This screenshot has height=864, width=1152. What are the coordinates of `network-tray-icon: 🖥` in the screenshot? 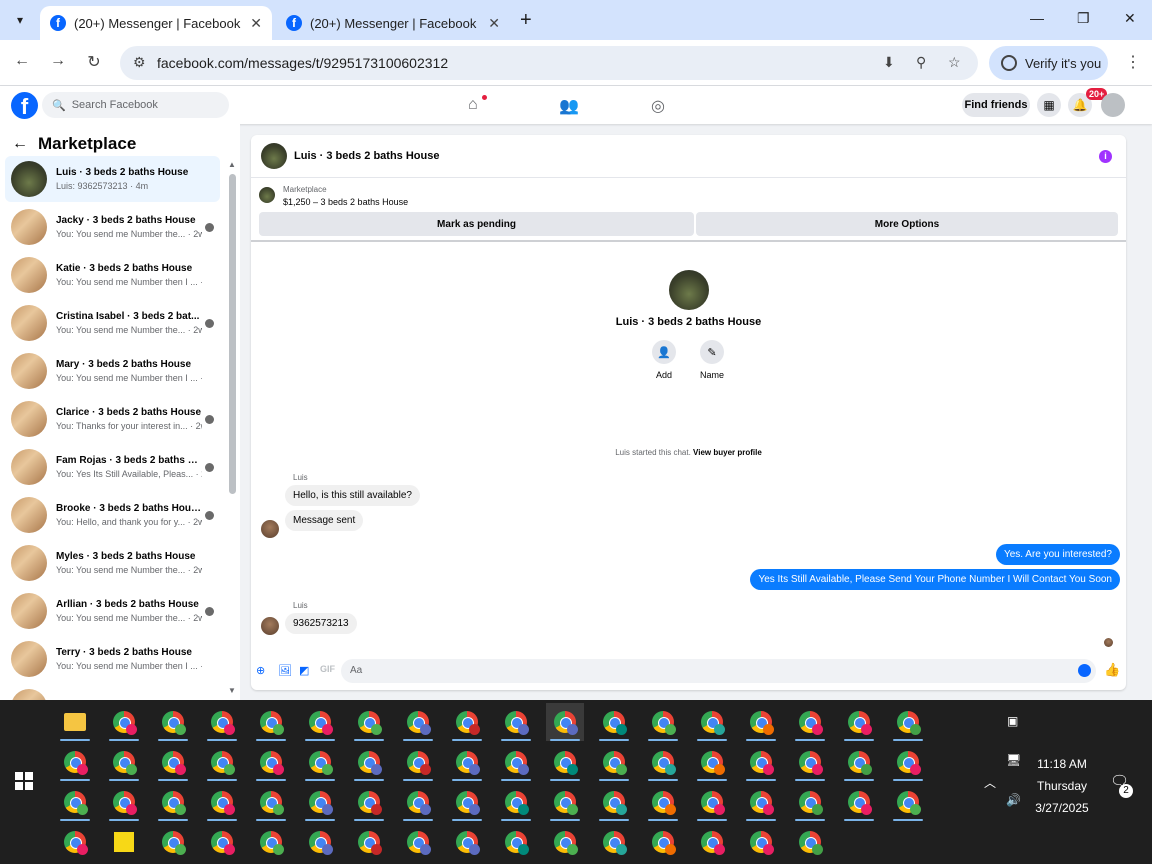 It's located at (1013, 760).